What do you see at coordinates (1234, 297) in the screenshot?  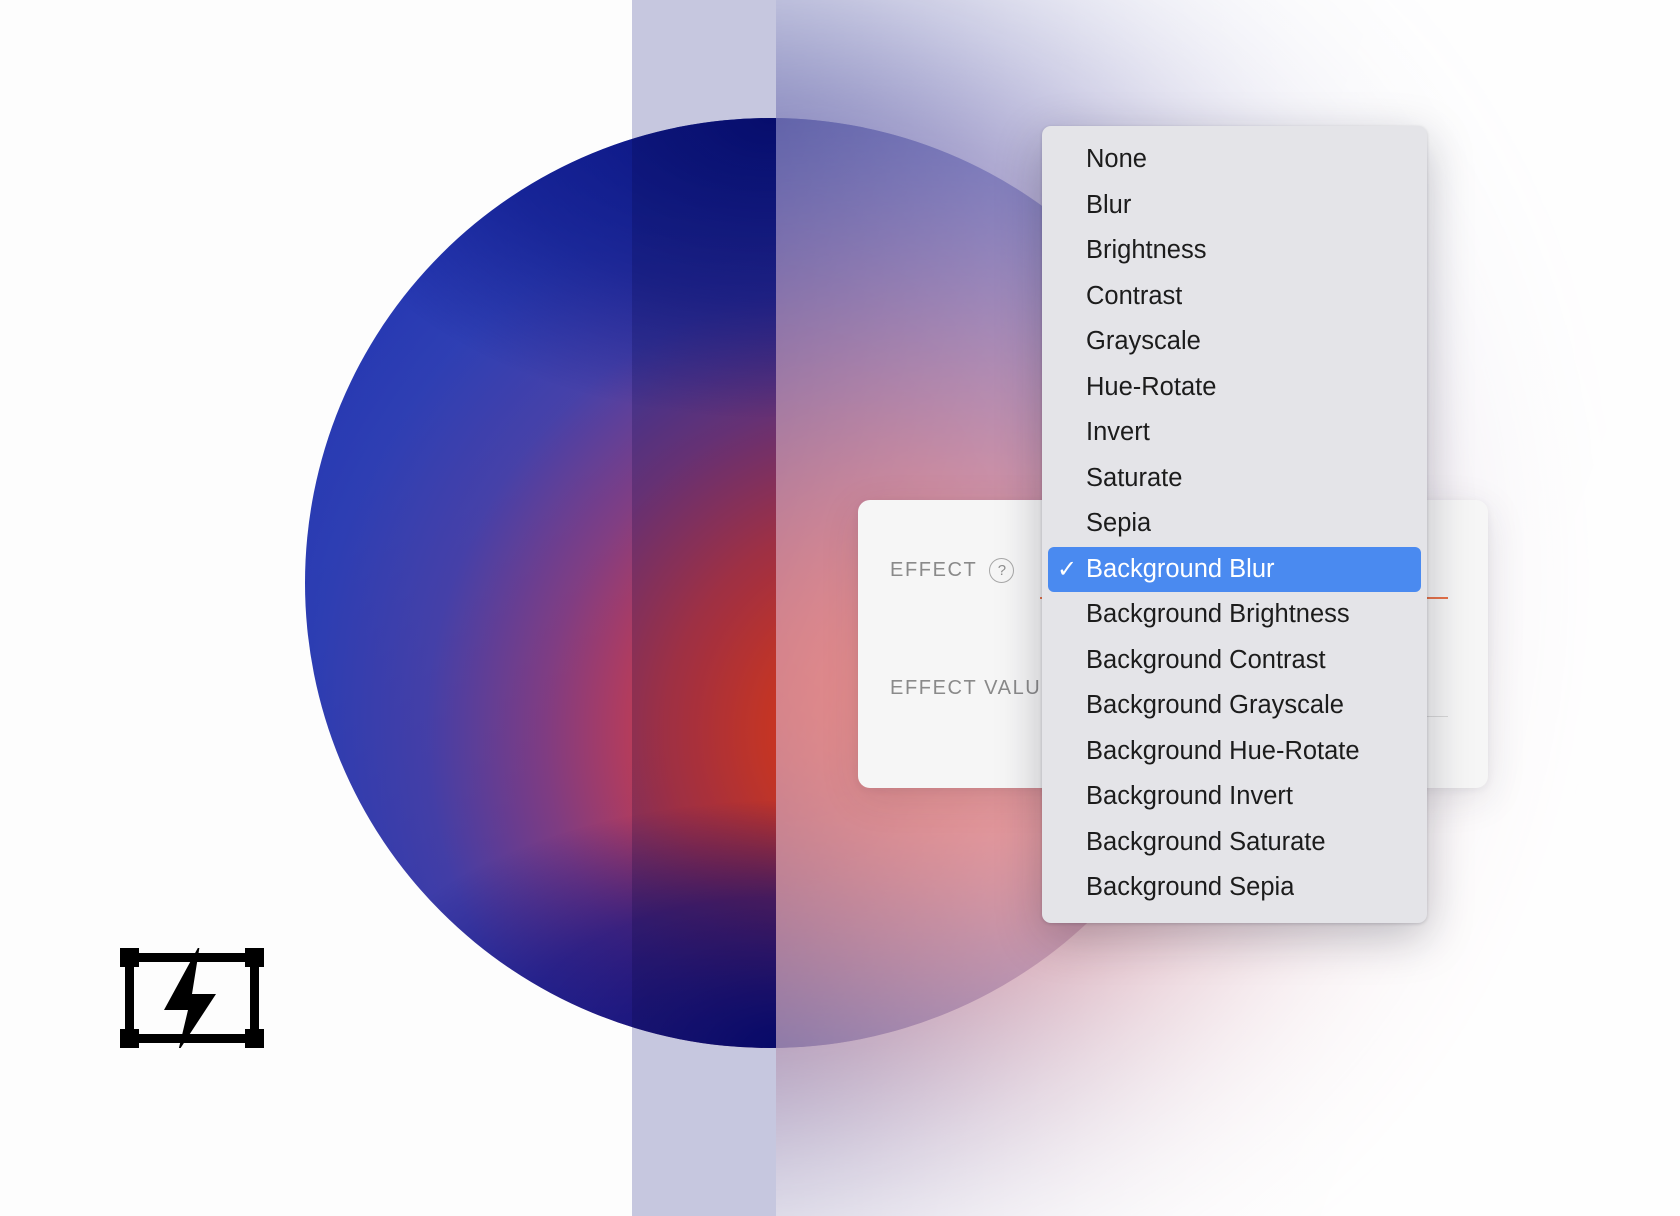 I see `dropdown-item: ✓Contrast` at bounding box center [1234, 297].